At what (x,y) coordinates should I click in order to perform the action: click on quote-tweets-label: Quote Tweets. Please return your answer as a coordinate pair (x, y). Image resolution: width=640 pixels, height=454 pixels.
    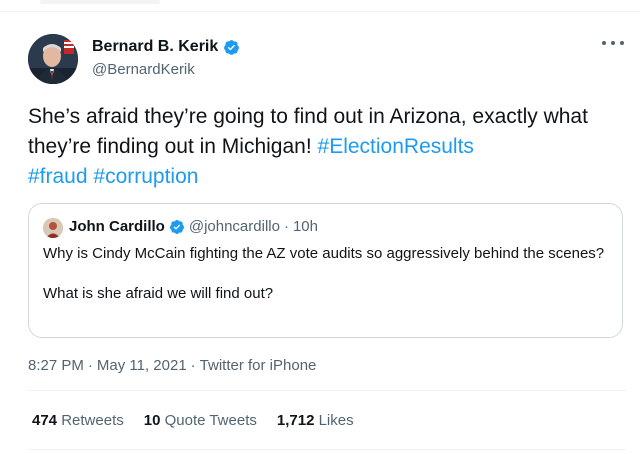
    Looking at the image, I should click on (210, 420).